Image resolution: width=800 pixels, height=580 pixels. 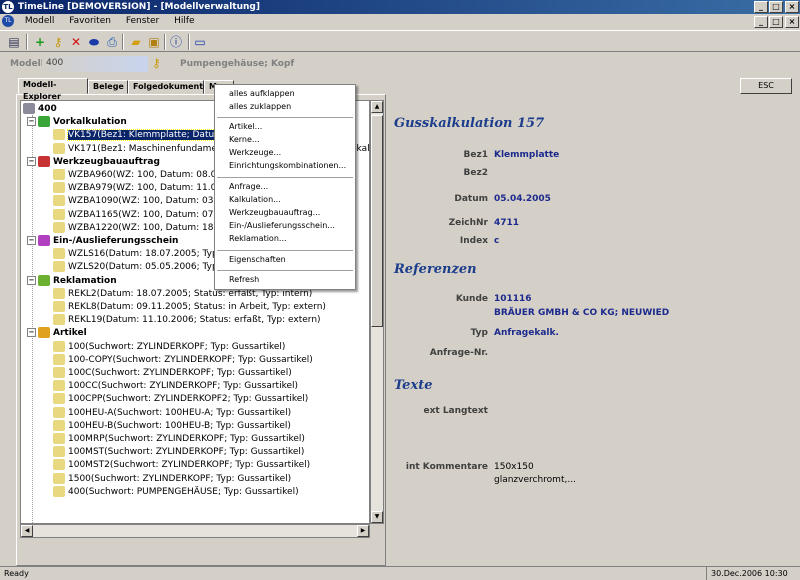 I want to click on tree-group-header: − Vorkalkulation, so click(x=77, y=122).